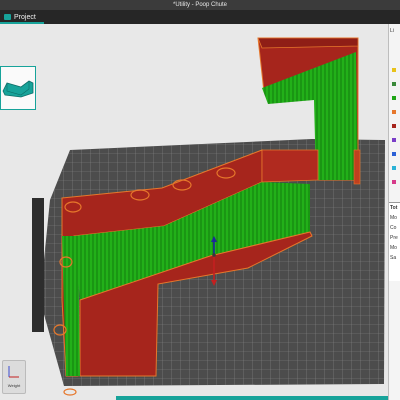 This screenshot has height=400, width=400. I want to click on title-bar: *Utility - Poop Chute, so click(200, 5).